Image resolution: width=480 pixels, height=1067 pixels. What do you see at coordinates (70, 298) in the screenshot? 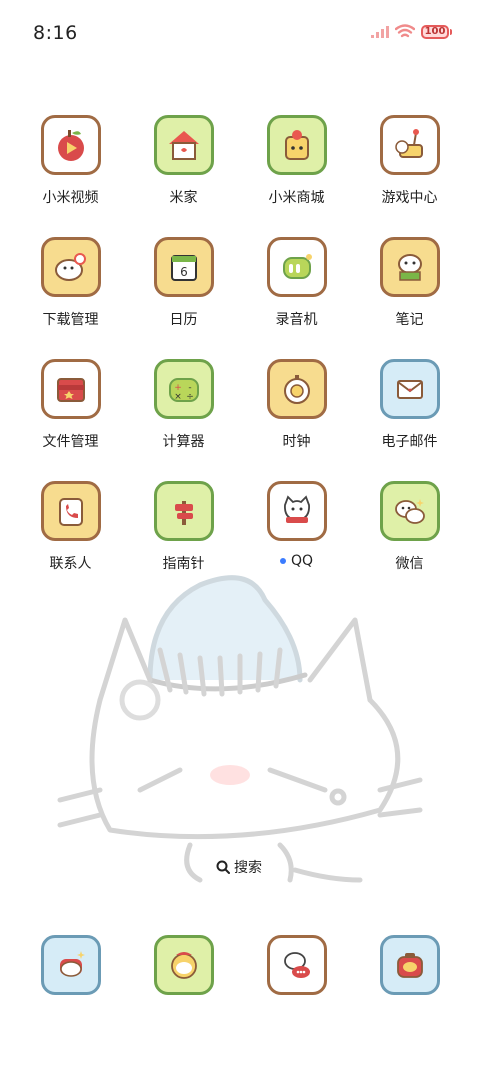
I see `app-download-manager: 下载管理` at bounding box center [70, 298].